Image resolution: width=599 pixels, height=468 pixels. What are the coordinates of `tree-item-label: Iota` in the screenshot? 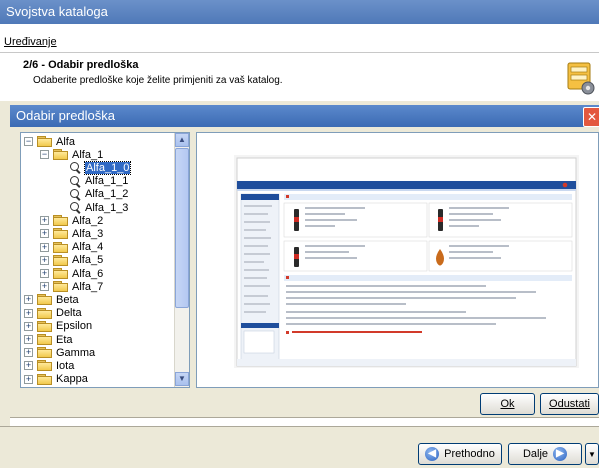 It's located at (65, 365).